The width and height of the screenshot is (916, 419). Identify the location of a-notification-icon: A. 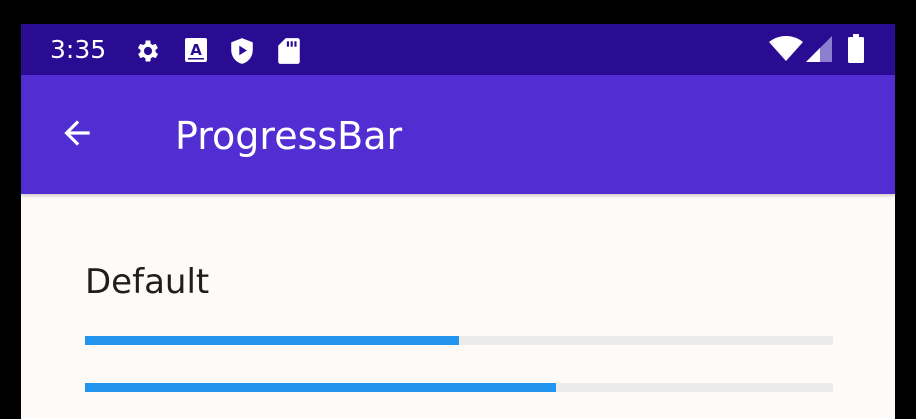
(196, 52).